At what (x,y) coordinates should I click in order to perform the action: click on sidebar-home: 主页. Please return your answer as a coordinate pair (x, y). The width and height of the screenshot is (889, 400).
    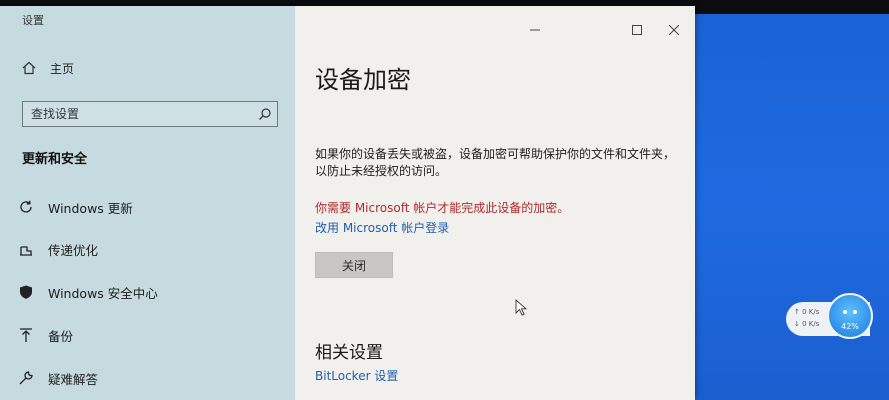
    Looking at the image, I should click on (48, 68).